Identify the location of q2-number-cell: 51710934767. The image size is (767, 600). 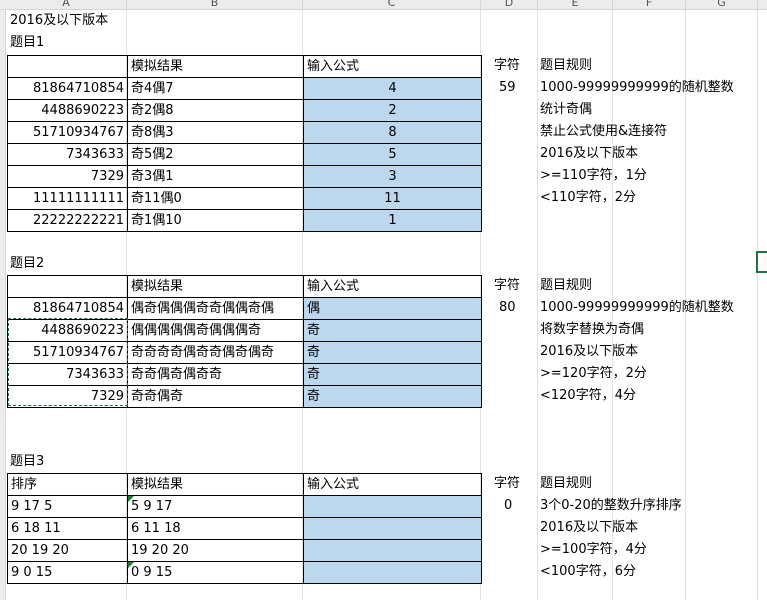
(68, 353).